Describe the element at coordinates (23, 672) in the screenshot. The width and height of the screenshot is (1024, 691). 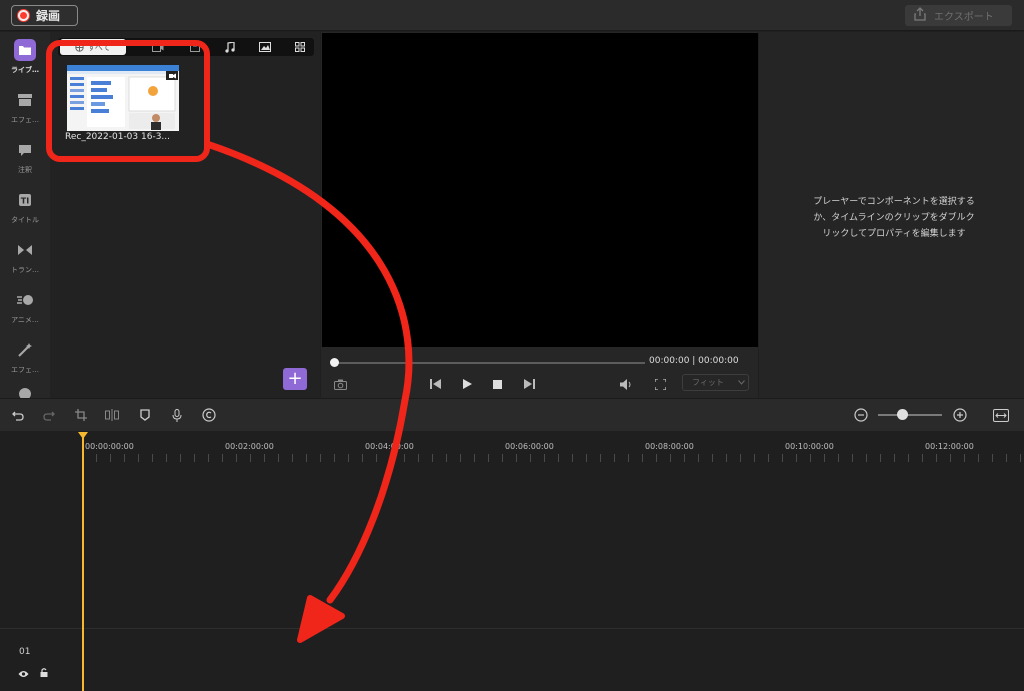
I see `eye-icon` at that location.